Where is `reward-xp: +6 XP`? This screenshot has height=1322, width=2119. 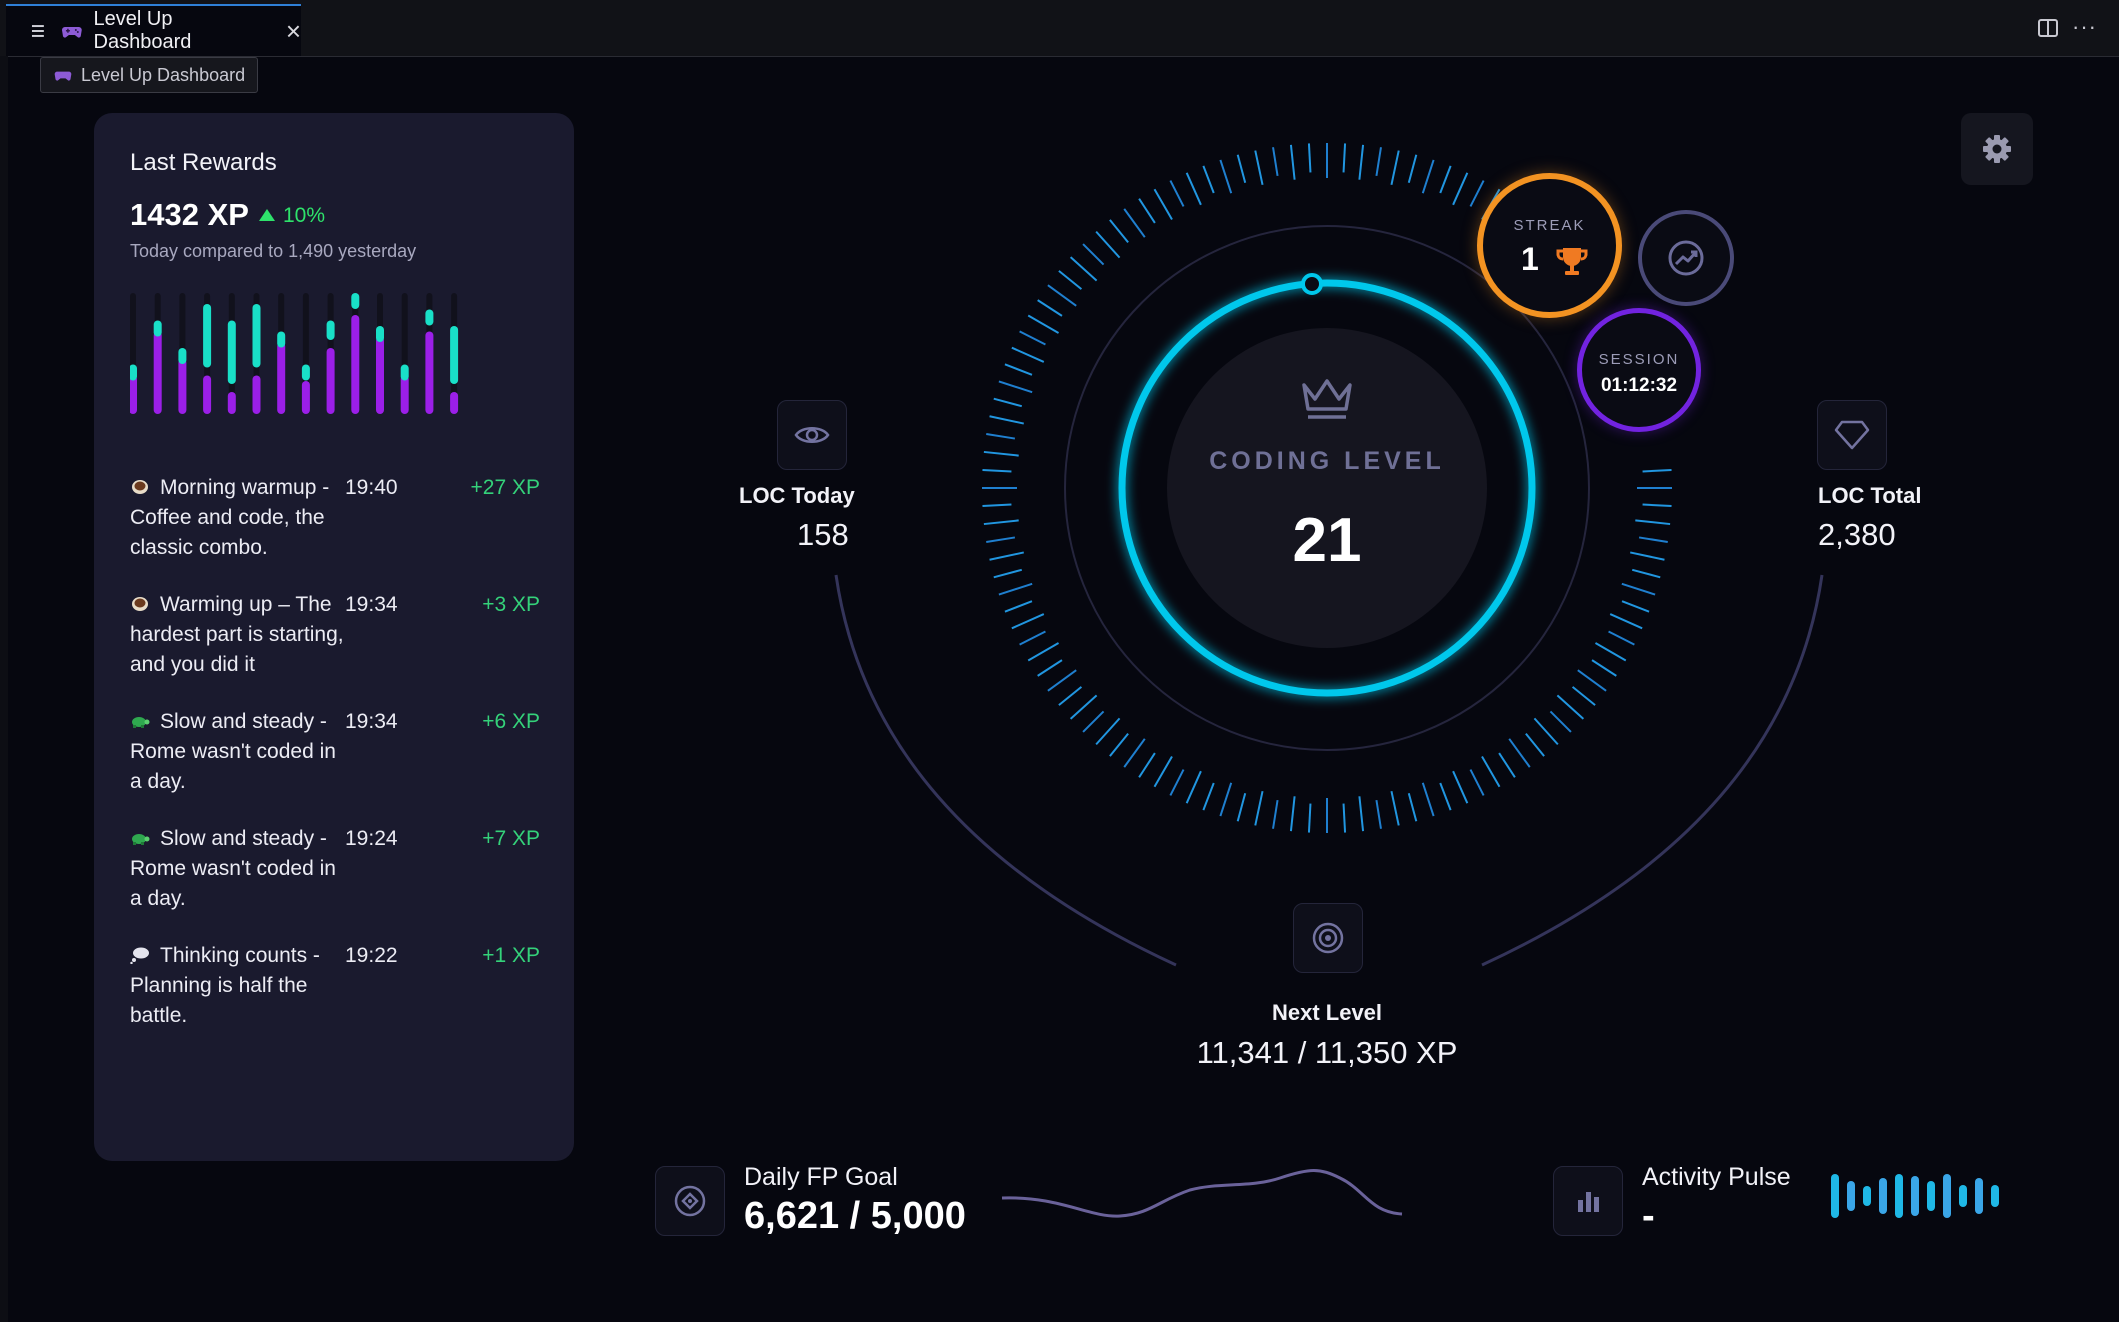 reward-xp: +6 XP is located at coordinates (511, 721).